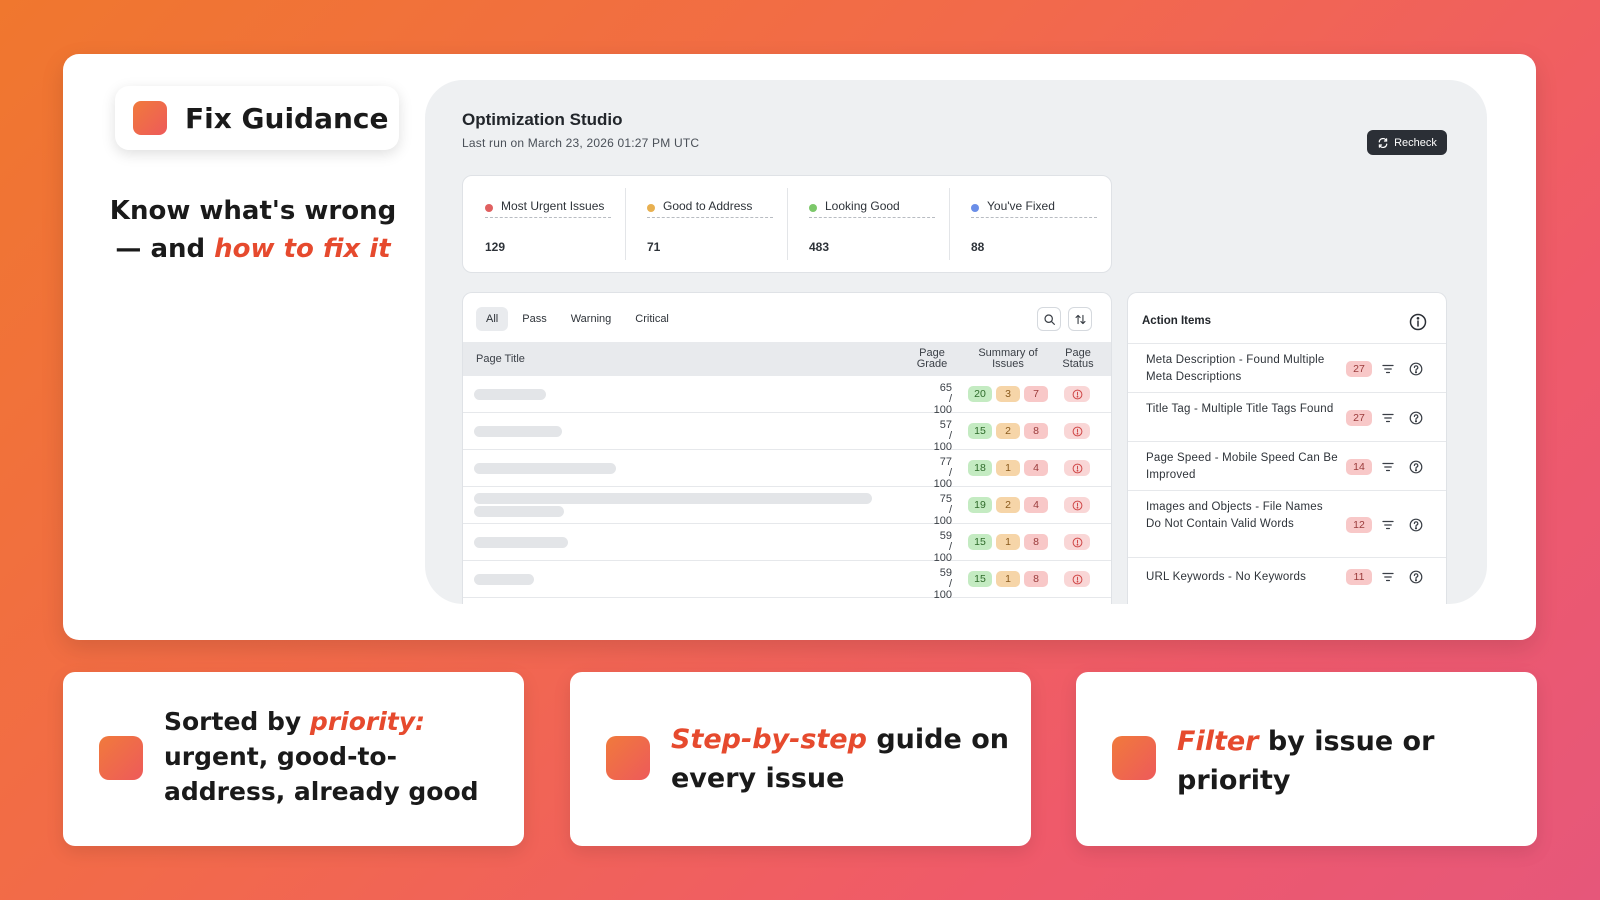 This screenshot has width=1600, height=900. Describe the element at coordinates (654, 247) in the screenshot. I see `stat-value: 71` at that location.